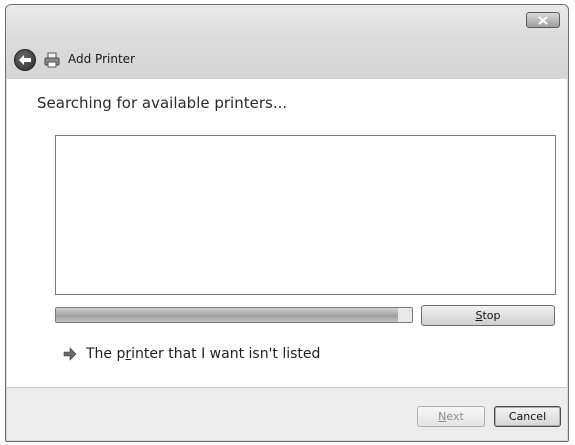 The width and height of the screenshot is (575, 445). I want to click on close-icon, so click(543, 20).